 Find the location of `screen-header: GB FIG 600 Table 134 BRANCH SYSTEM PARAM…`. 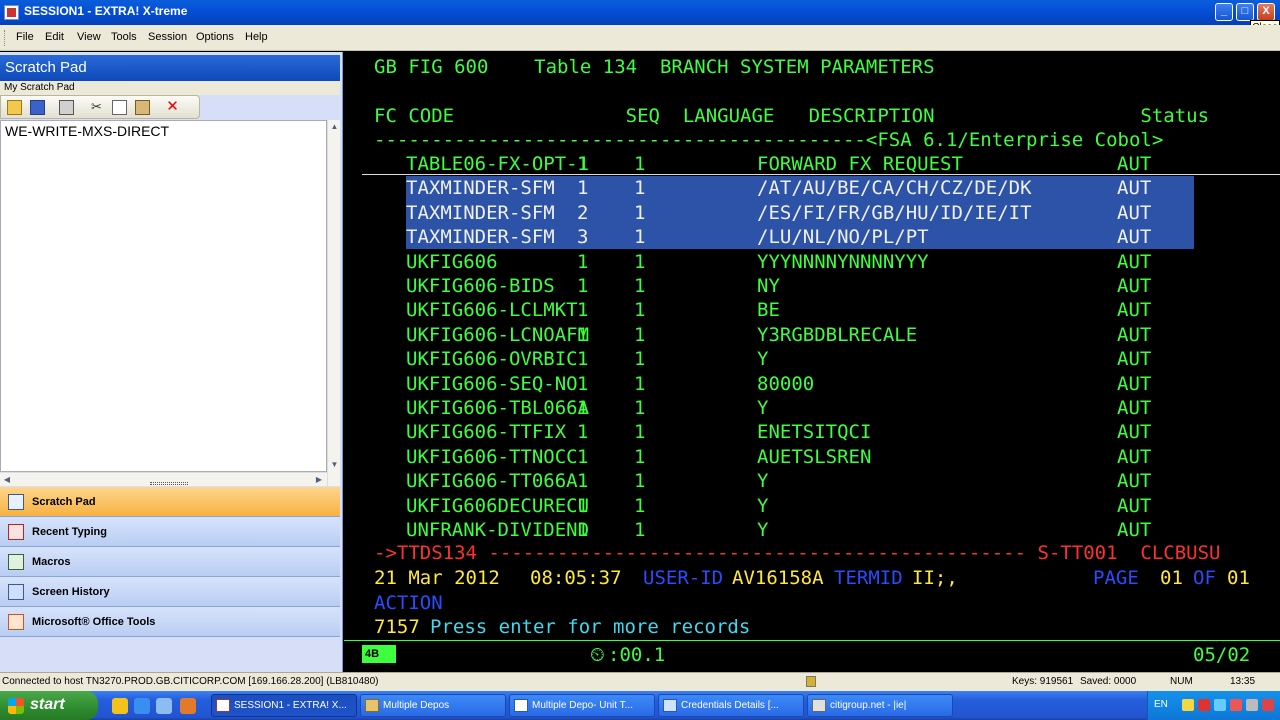

screen-header: GB FIG 600 Table 134 BRANCH SYSTEM PARAM… is located at coordinates (654, 67).